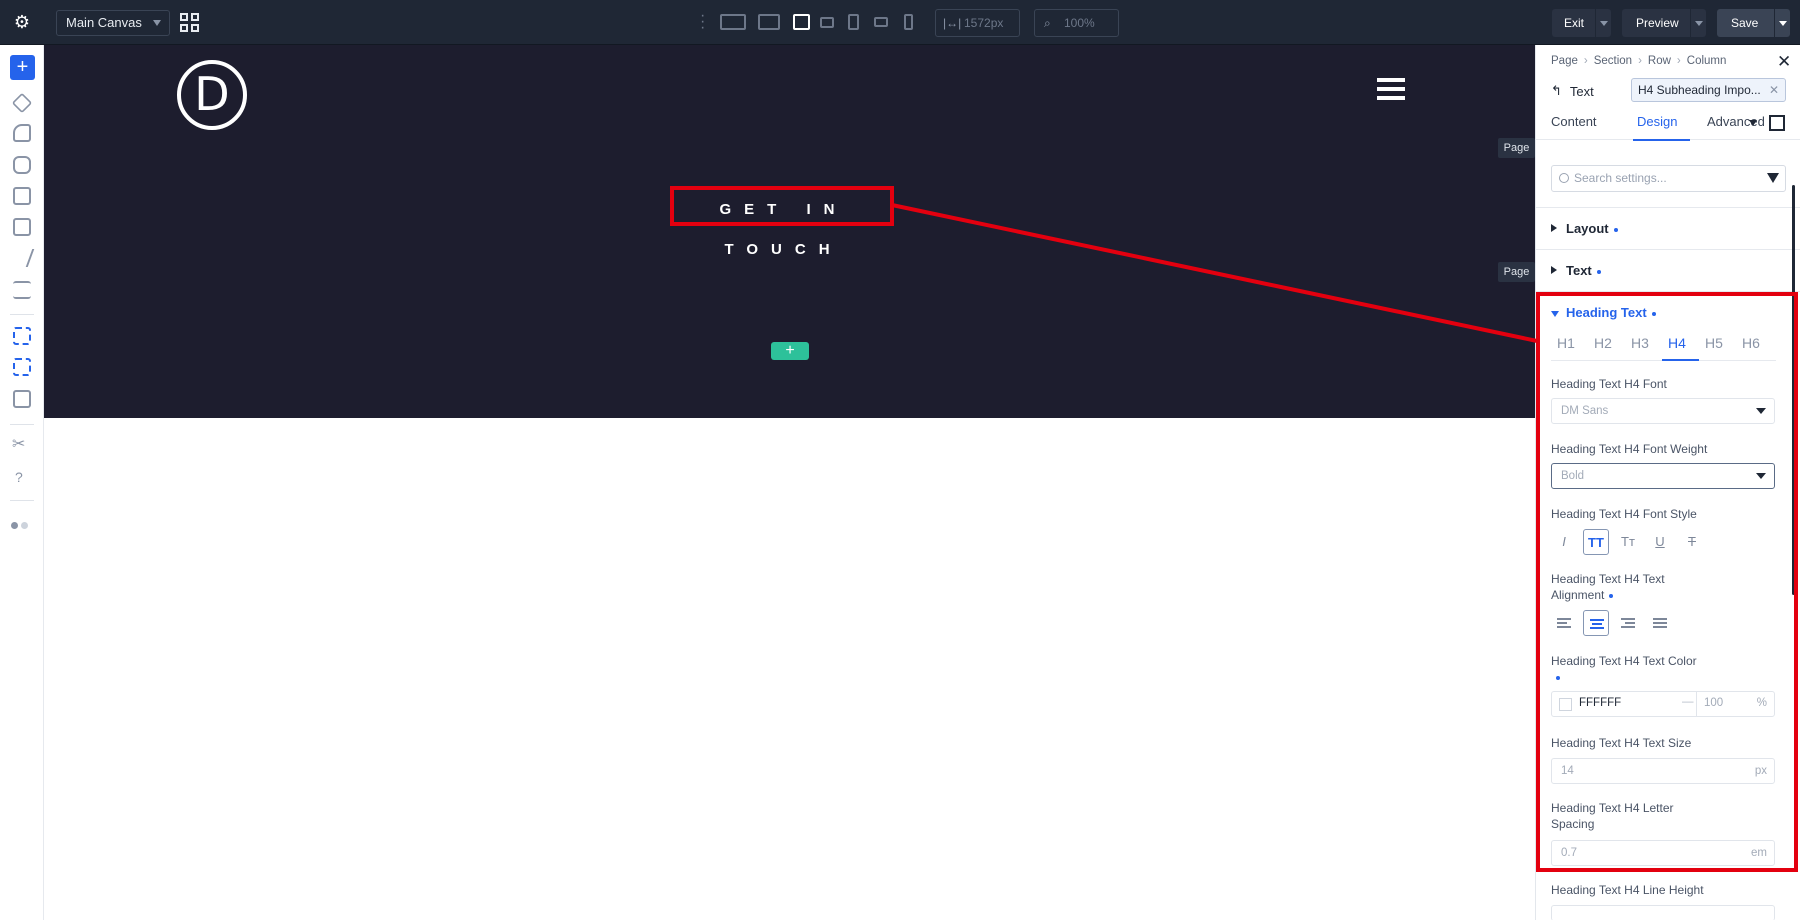 This screenshot has height=920, width=1800. I want to click on desktop-icon, so click(769, 22).